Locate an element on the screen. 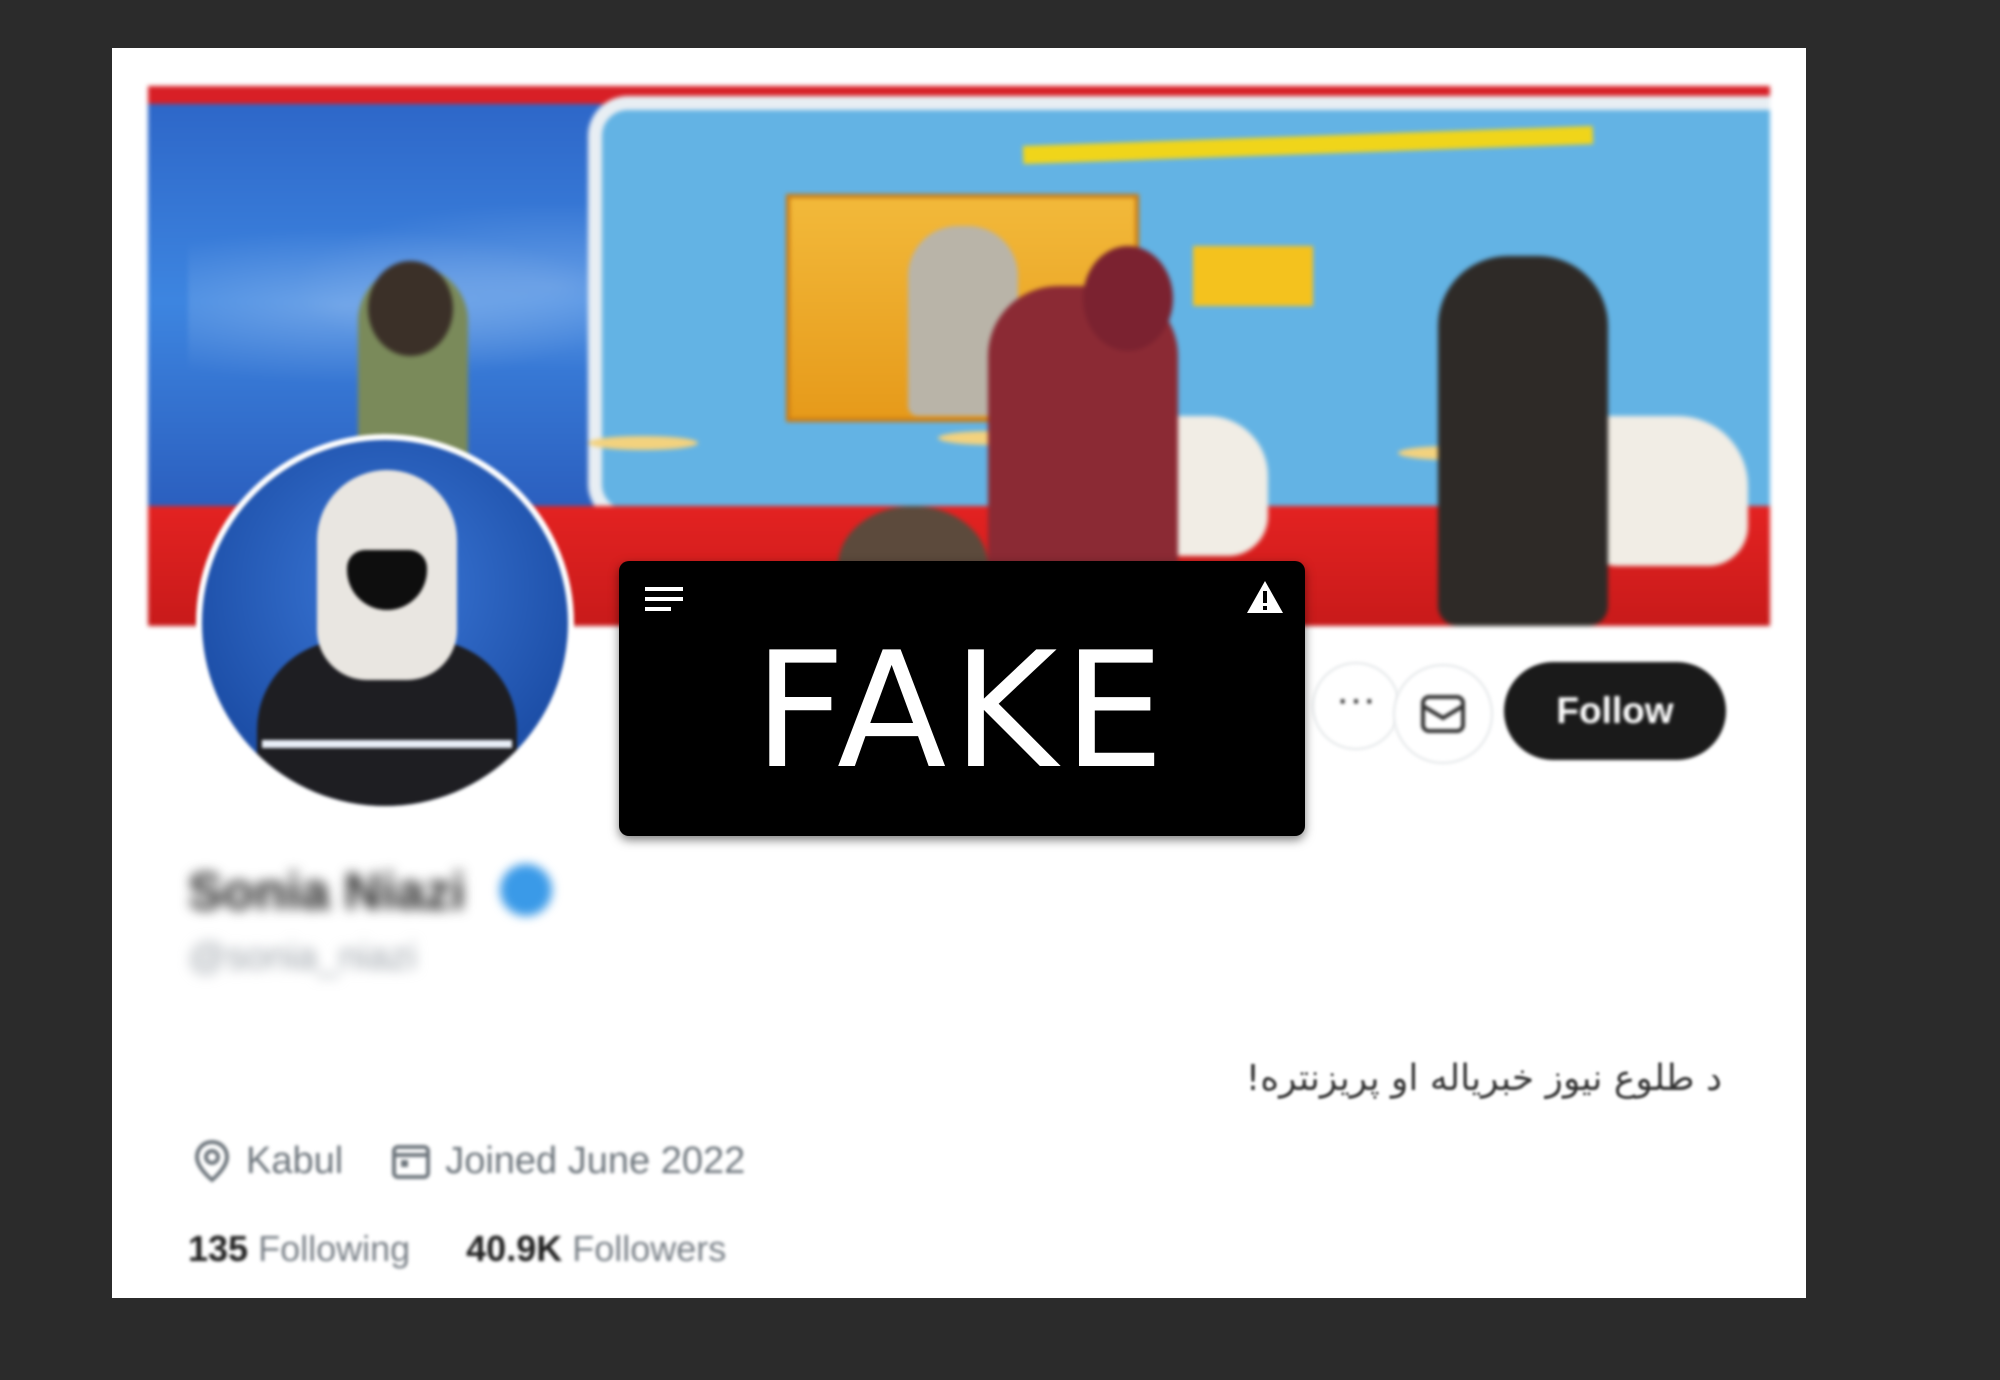 The image size is (2000, 1380). follow-button: Follow is located at coordinates (1615, 711).